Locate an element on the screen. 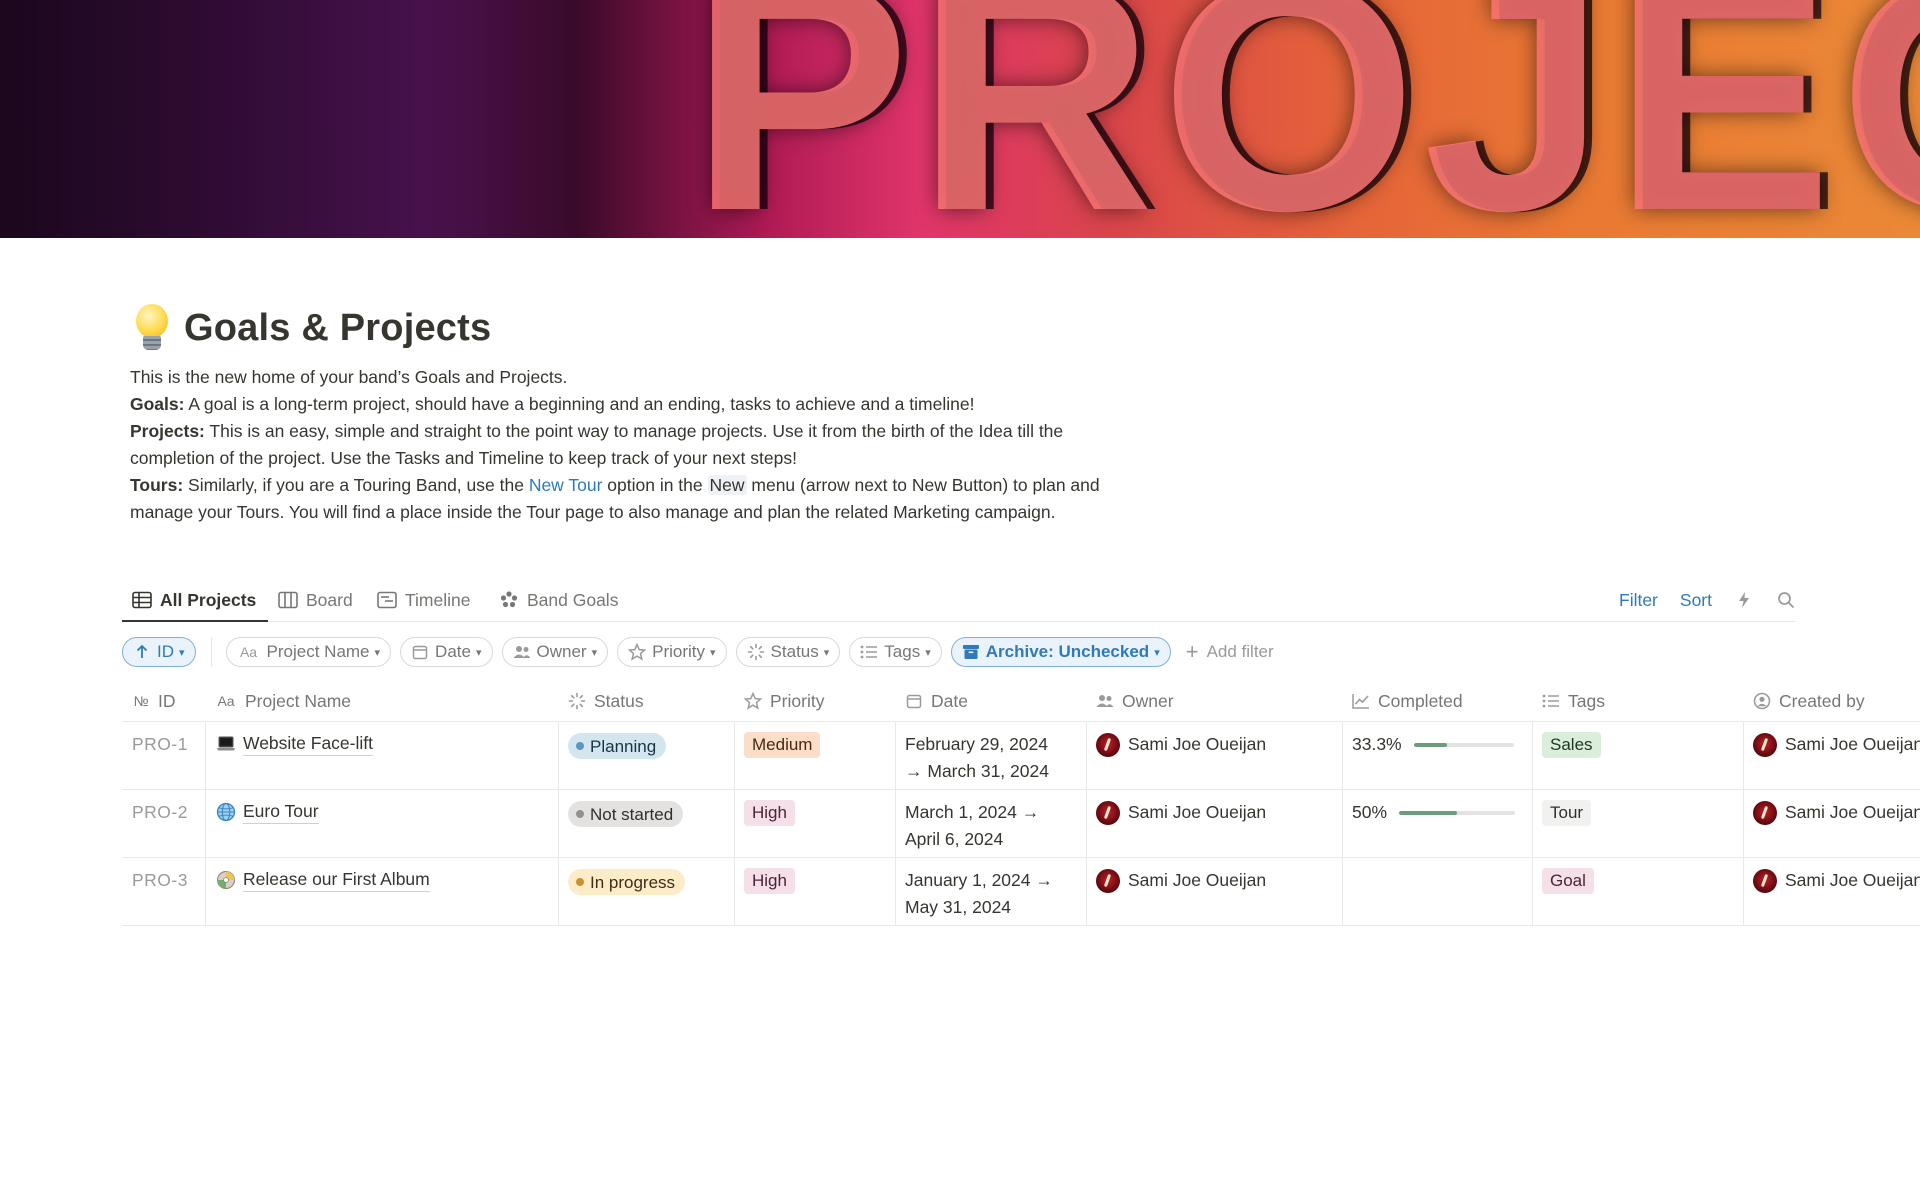 The height and width of the screenshot is (1199, 1920). tab-board: Board is located at coordinates (315, 600).